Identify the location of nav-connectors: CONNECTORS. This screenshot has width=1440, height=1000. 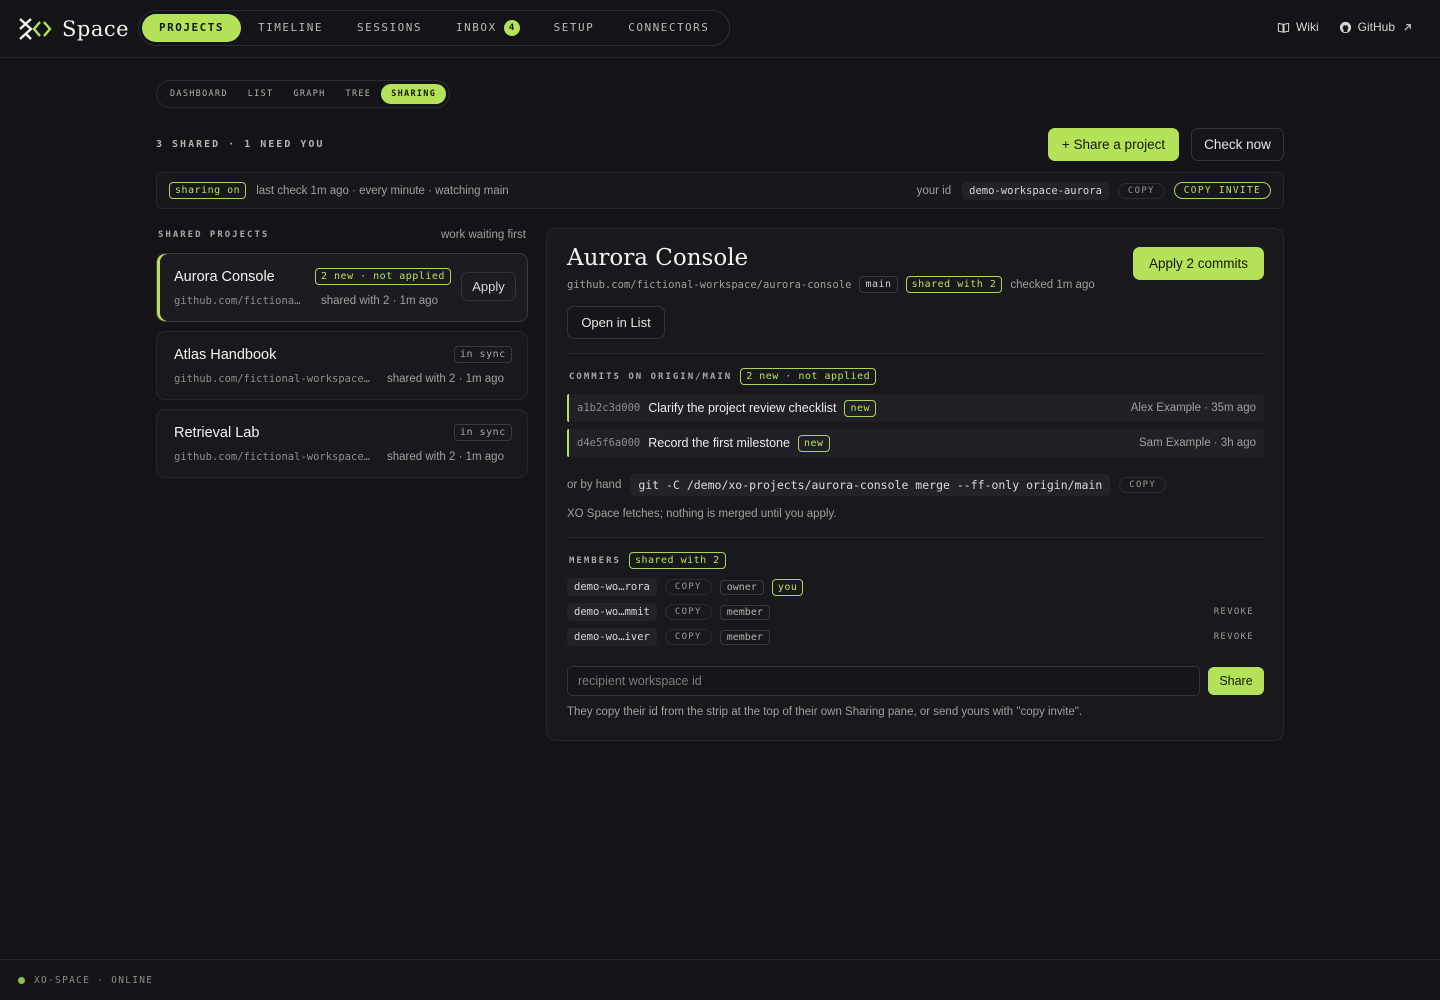
(668, 28).